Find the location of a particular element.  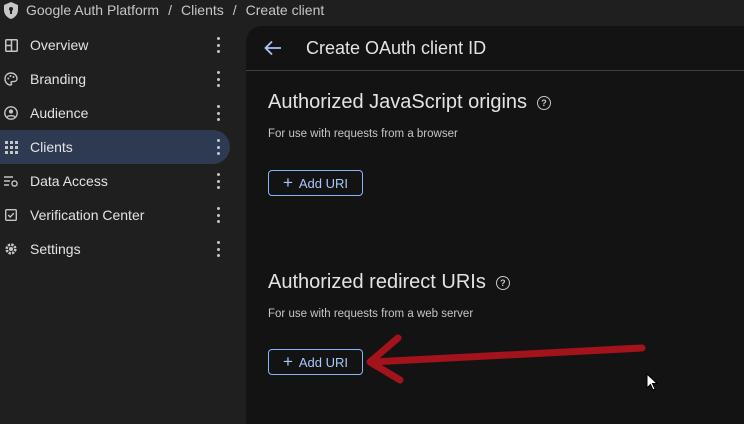

sidebar-item-branding: Branding is located at coordinates (115, 79).